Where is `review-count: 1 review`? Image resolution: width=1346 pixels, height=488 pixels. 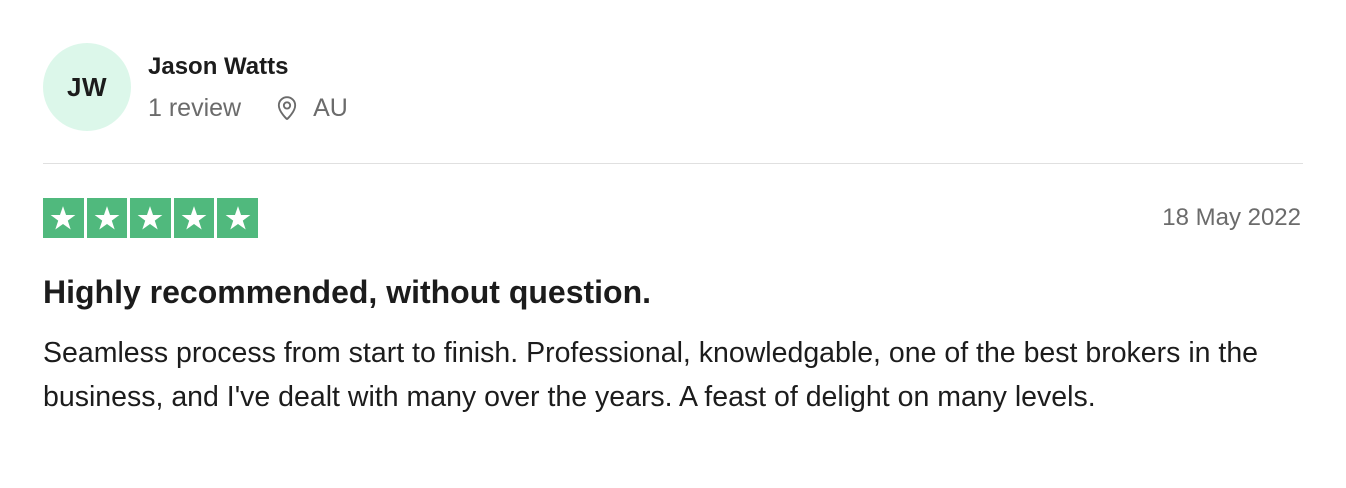 review-count: 1 review is located at coordinates (195, 107).